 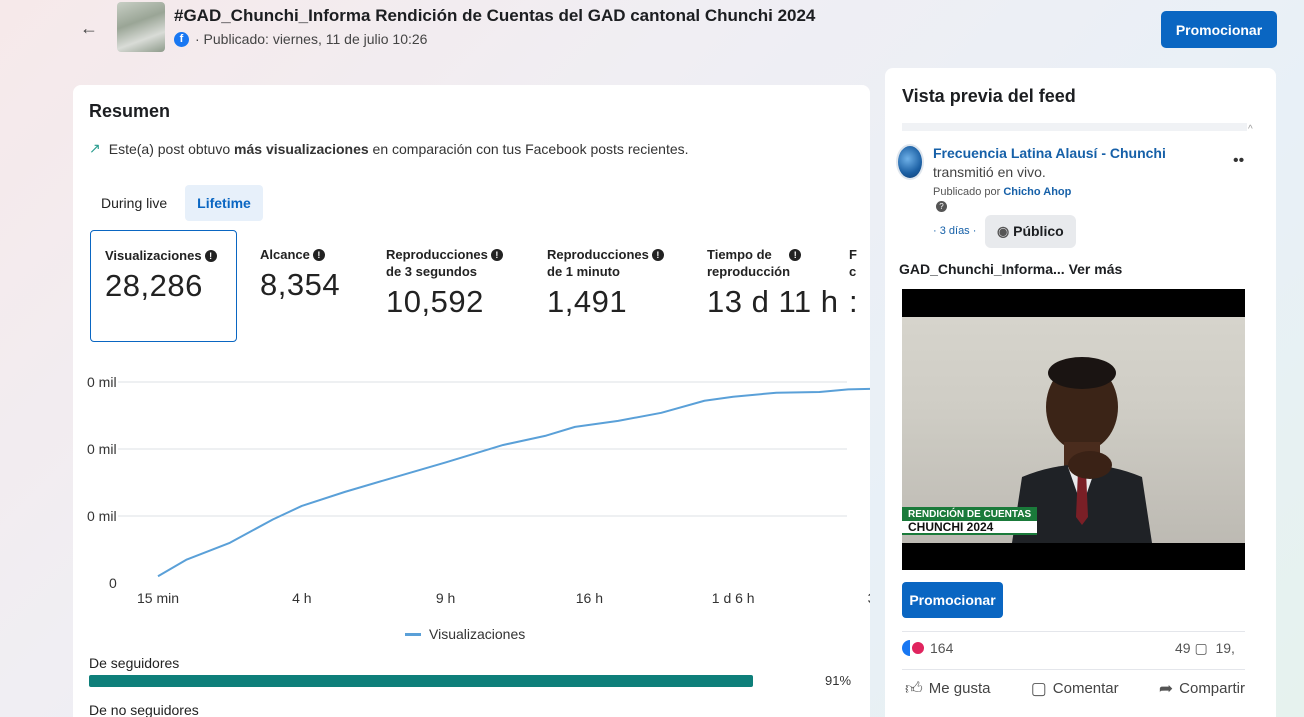 I want to click on followers-bar-fill, so click(x=421, y=681).